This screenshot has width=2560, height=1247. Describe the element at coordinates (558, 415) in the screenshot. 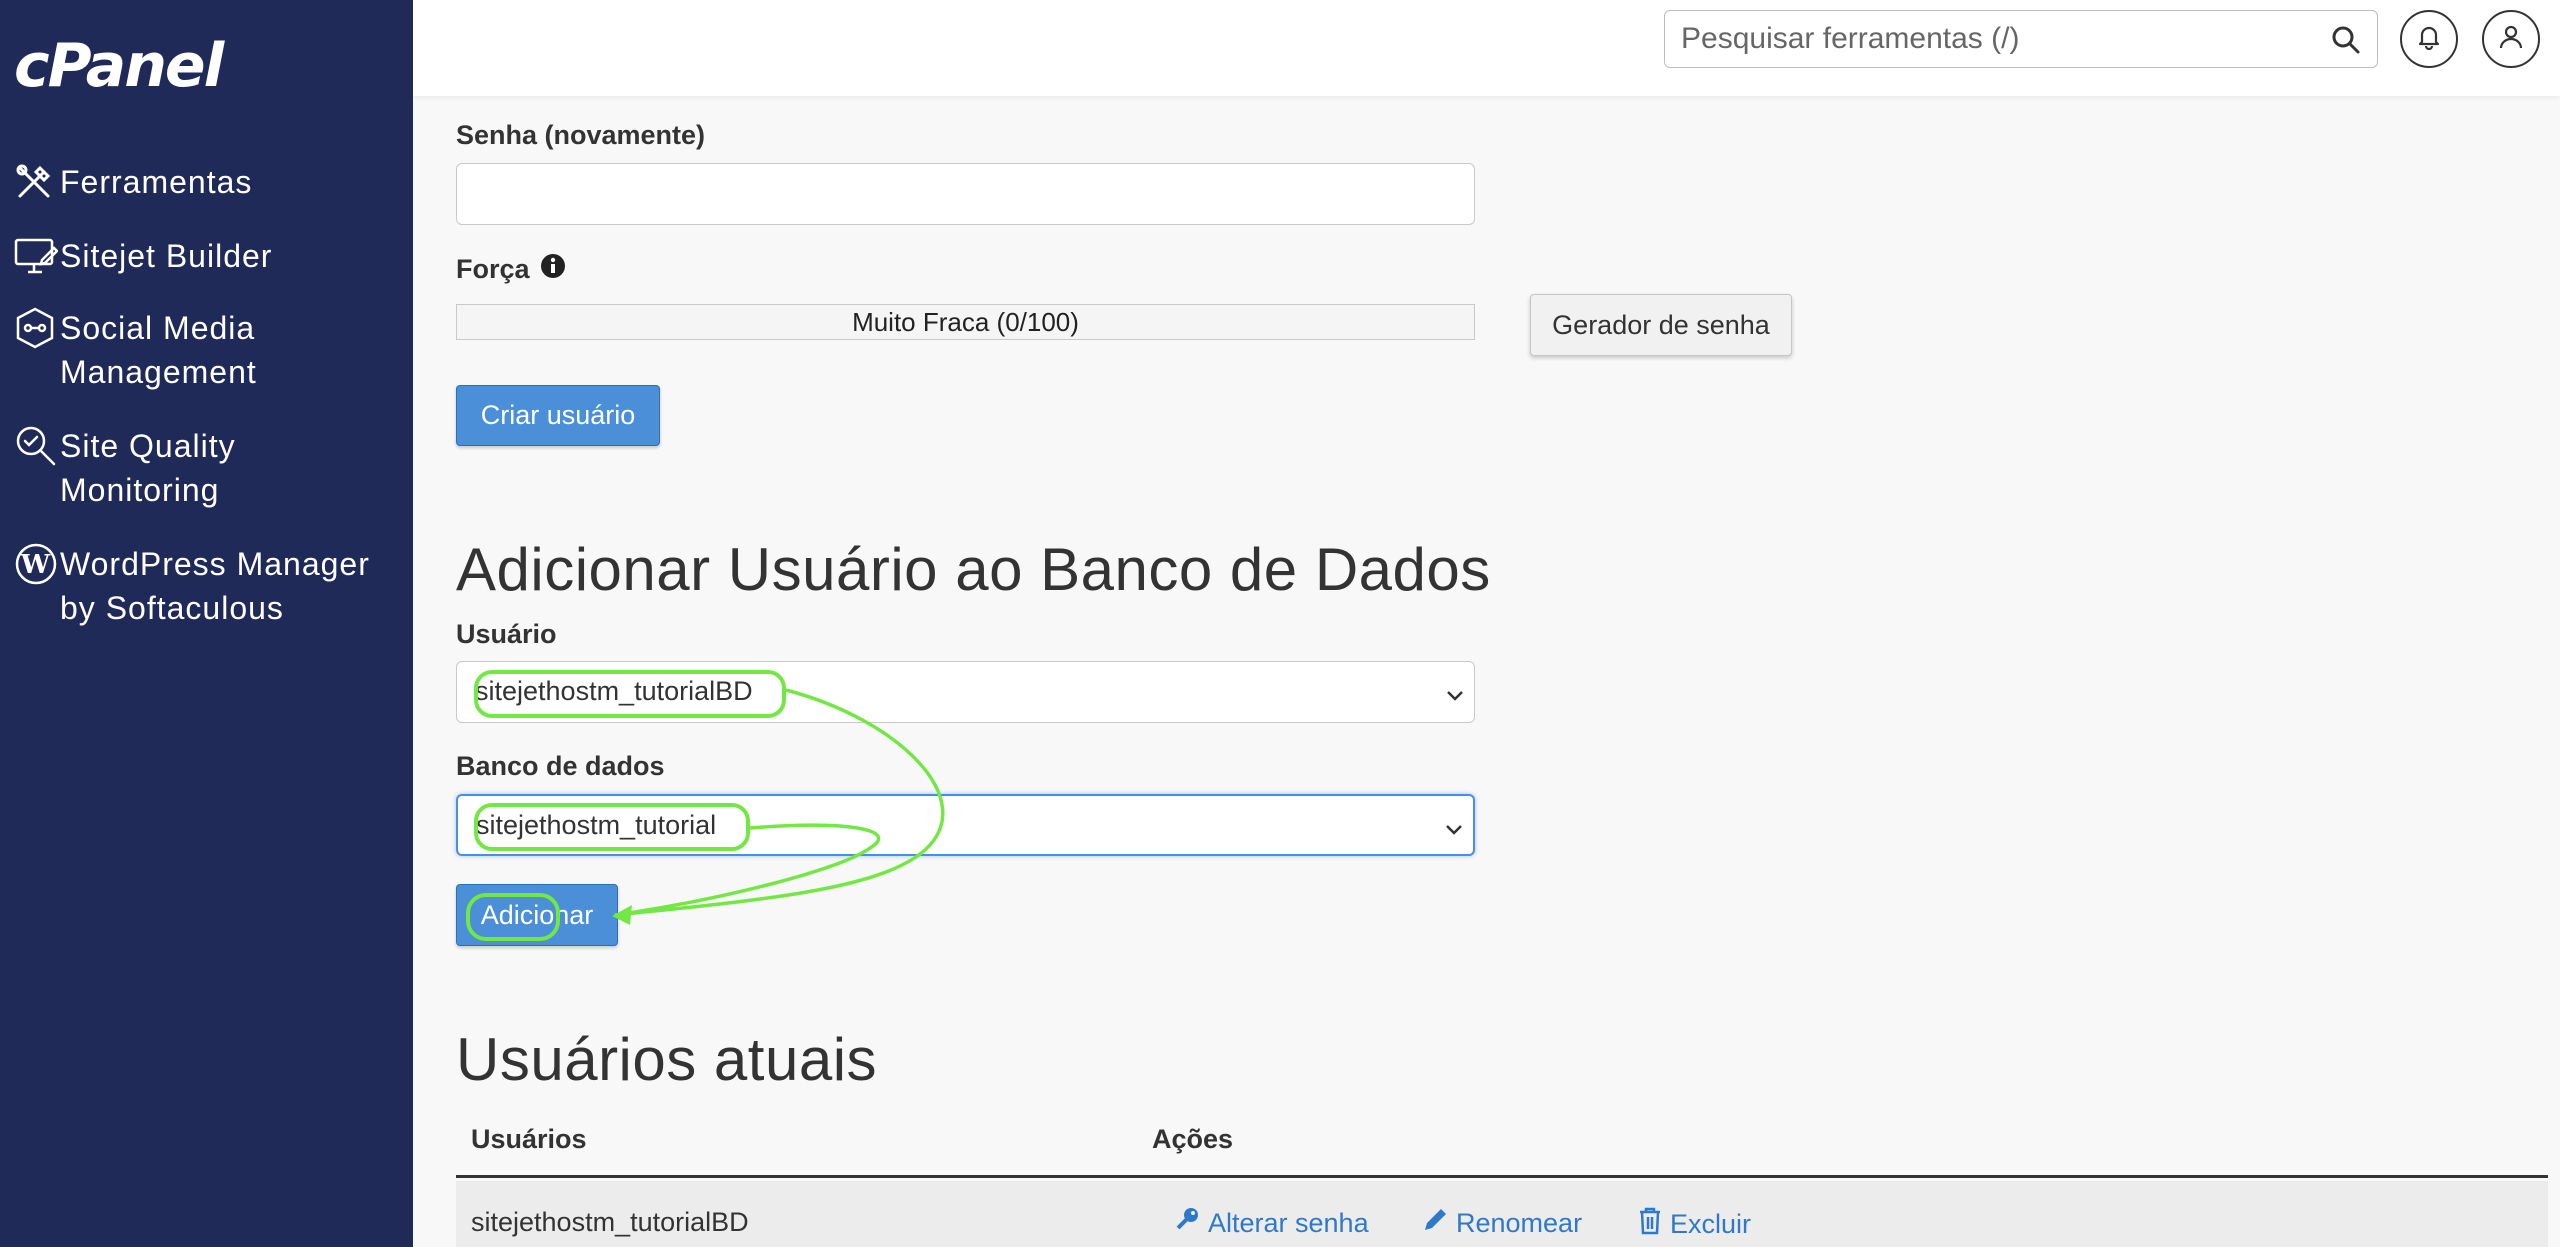

I see `create-user-button: Criar usuário` at that location.